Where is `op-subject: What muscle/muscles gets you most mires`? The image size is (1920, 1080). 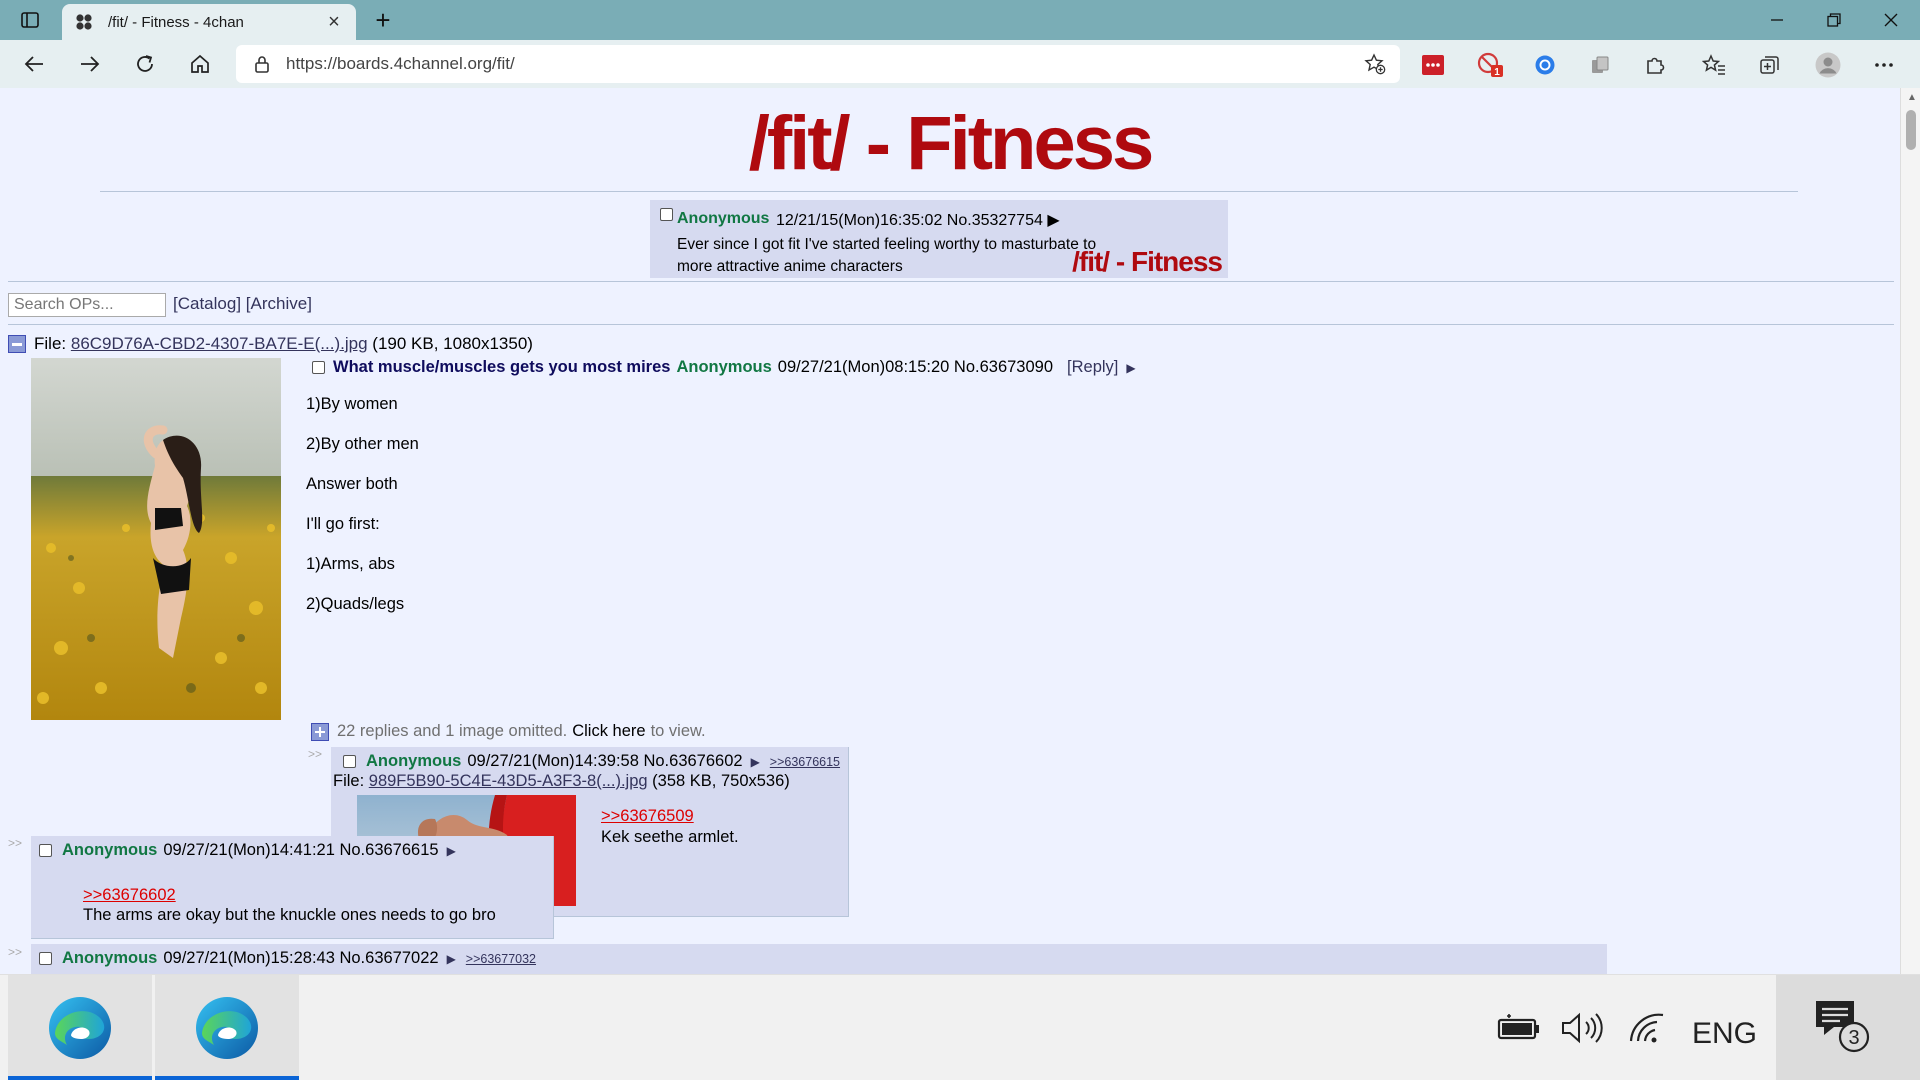 op-subject: What muscle/muscles gets you most mires is located at coordinates (502, 367).